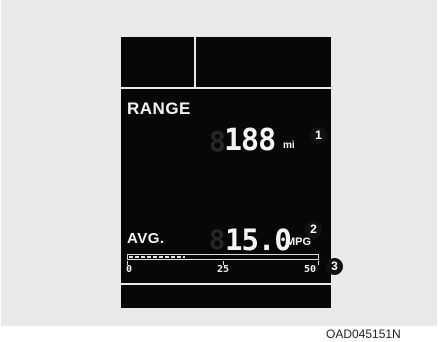  What do you see at coordinates (310, 269) in the screenshot?
I see `scale-max-label: 50` at bounding box center [310, 269].